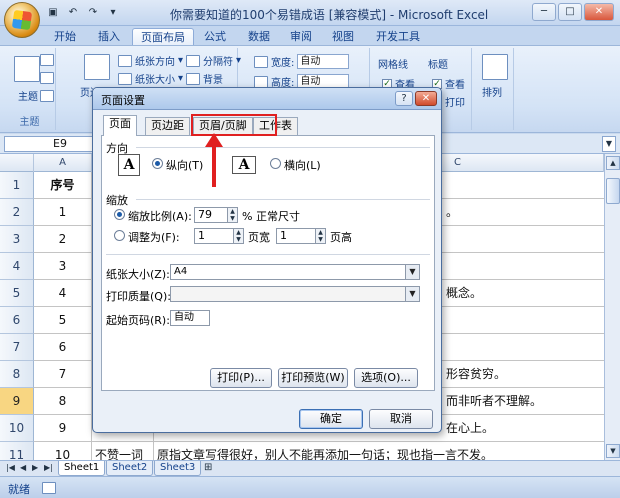 The image size is (620, 498). Describe the element at coordinates (301, 37) in the screenshot. I see `tab-review: 审阅` at that location.